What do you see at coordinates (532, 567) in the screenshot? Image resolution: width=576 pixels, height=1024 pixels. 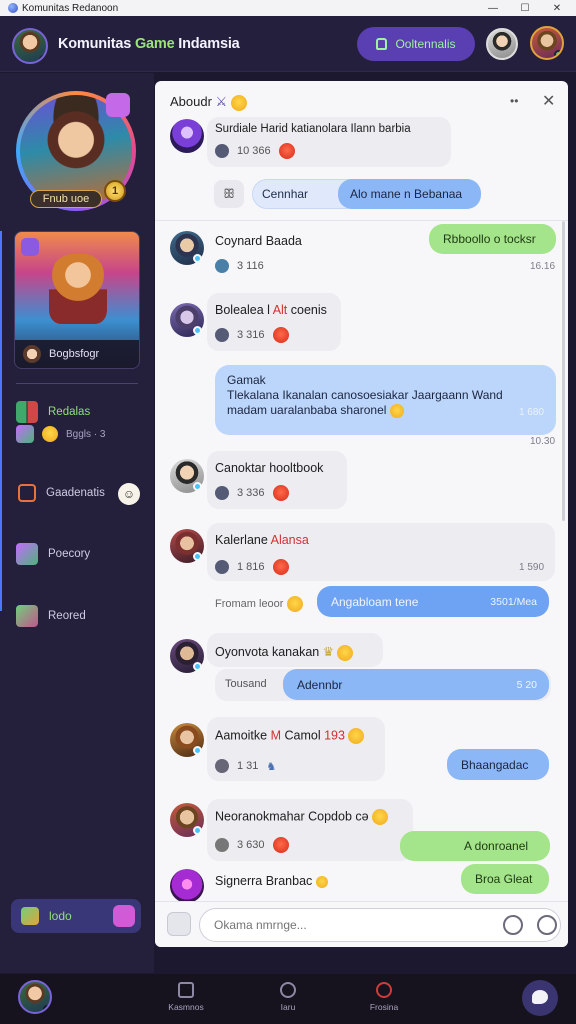 I see `message-time: 1 590` at bounding box center [532, 567].